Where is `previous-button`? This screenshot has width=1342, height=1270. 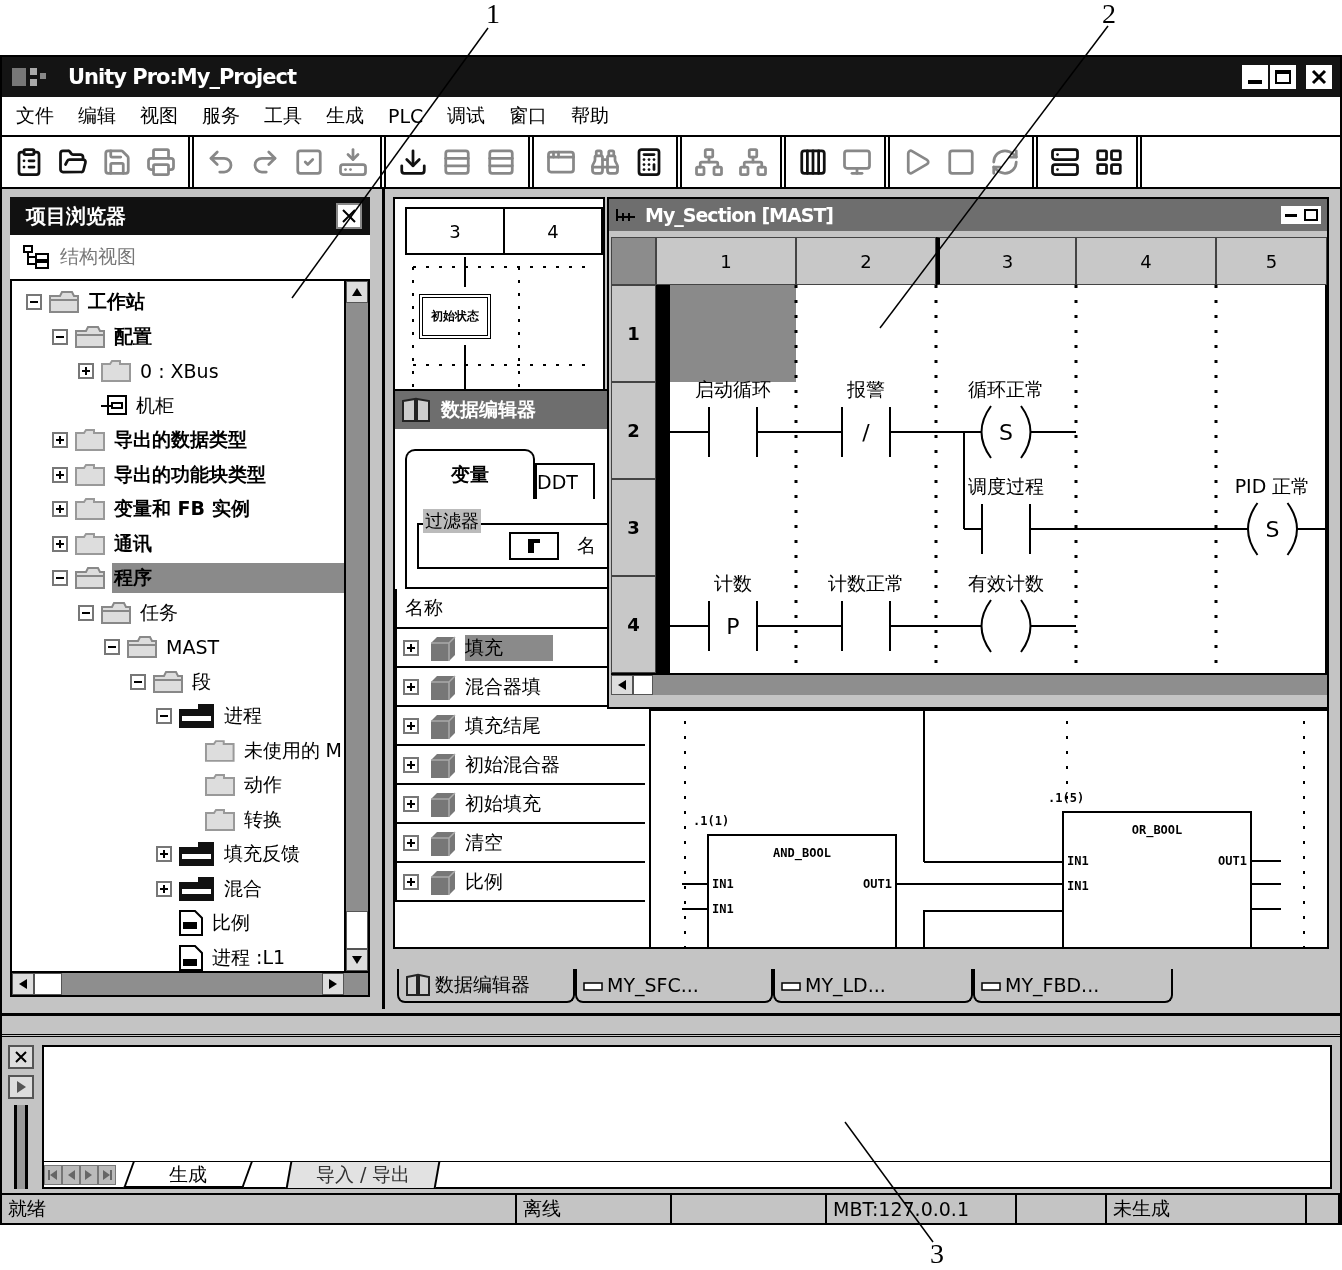
previous-button is located at coordinates (71, 1174).